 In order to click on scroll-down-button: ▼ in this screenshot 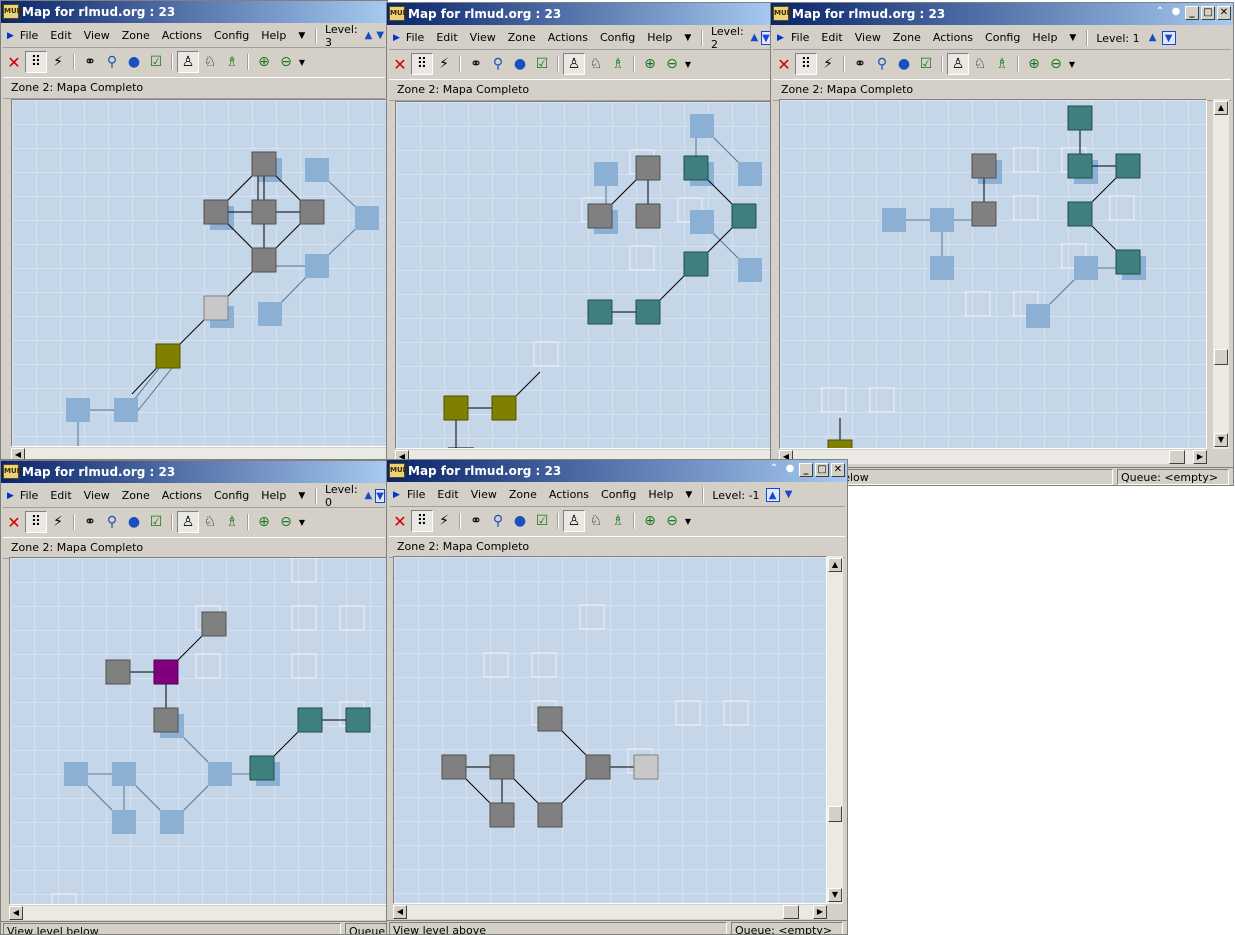, I will do `click(835, 895)`.